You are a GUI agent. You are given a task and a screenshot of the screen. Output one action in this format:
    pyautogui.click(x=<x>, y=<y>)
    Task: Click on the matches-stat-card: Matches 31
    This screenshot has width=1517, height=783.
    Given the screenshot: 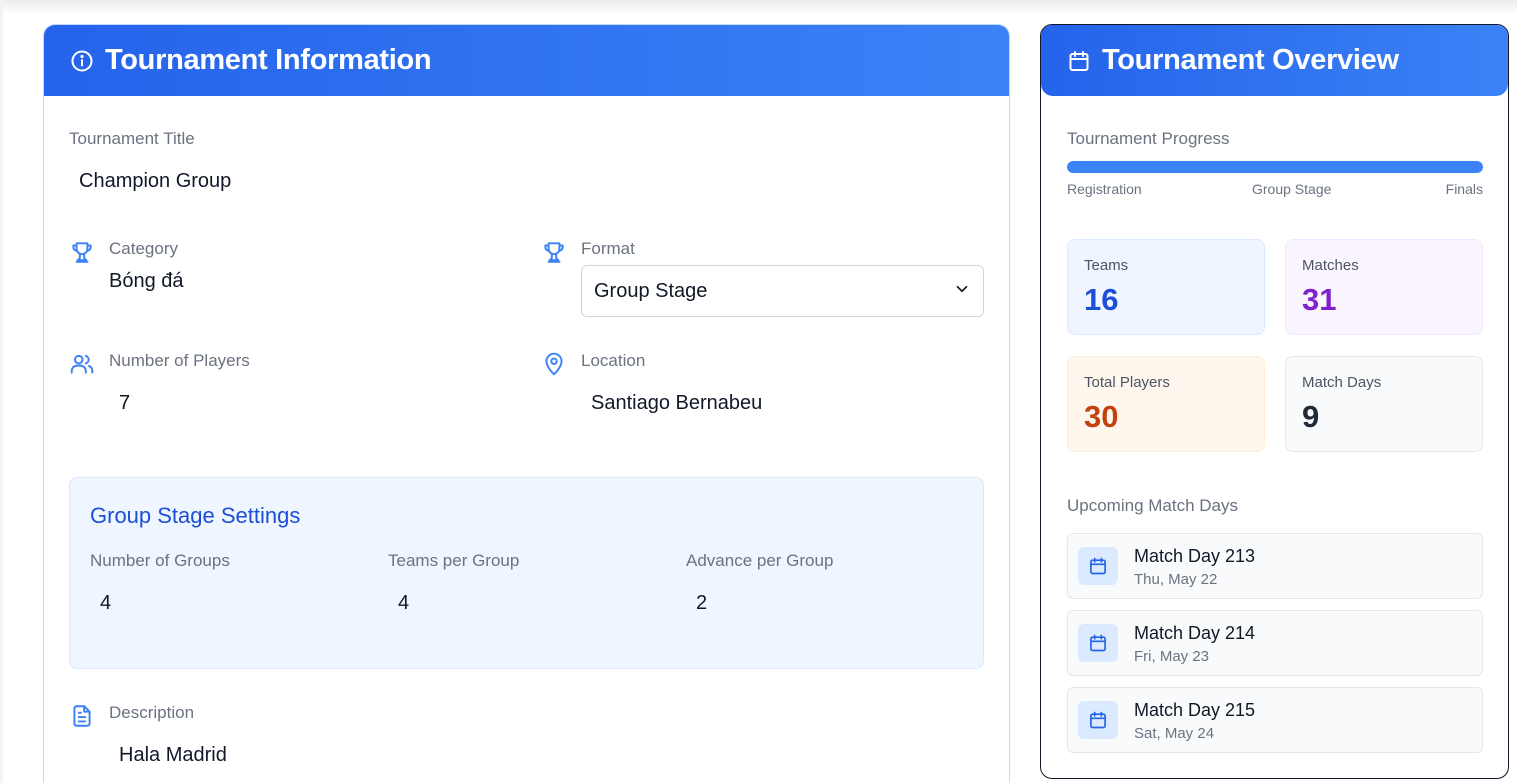 What is the action you would take?
    pyautogui.click(x=1384, y=287)
    